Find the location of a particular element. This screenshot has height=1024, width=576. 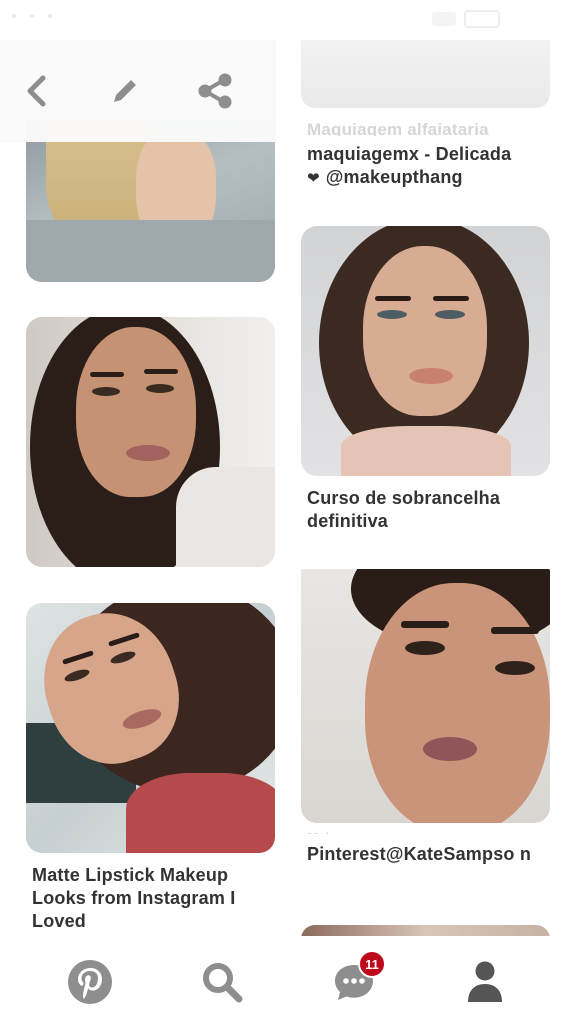

pin-faded-caption: Makeup is located at coordinates (432, 830).